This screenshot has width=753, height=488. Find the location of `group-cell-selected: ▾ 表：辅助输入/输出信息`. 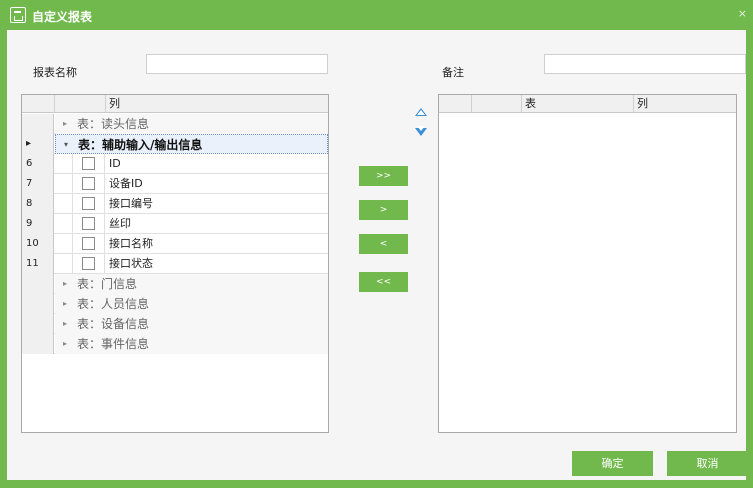

group-cell-selected: ▾ 表：辅助输入/输出信息 is located at coordinates (191, 144).